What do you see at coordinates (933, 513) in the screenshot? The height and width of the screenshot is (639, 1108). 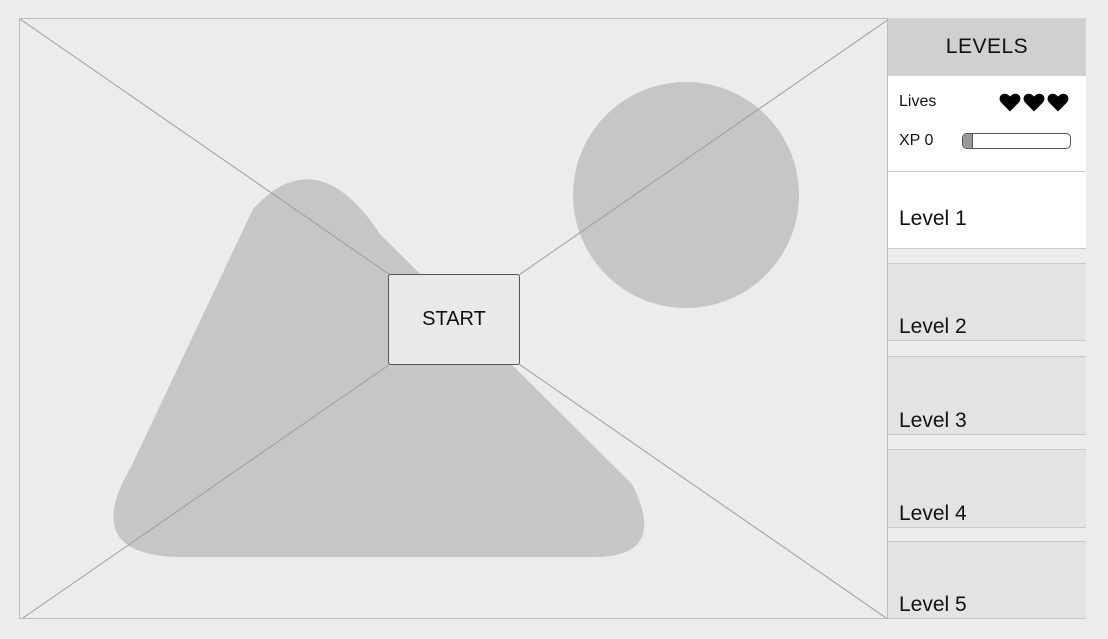 I see `level-label: Level 4` at bounding box center [933, 513].